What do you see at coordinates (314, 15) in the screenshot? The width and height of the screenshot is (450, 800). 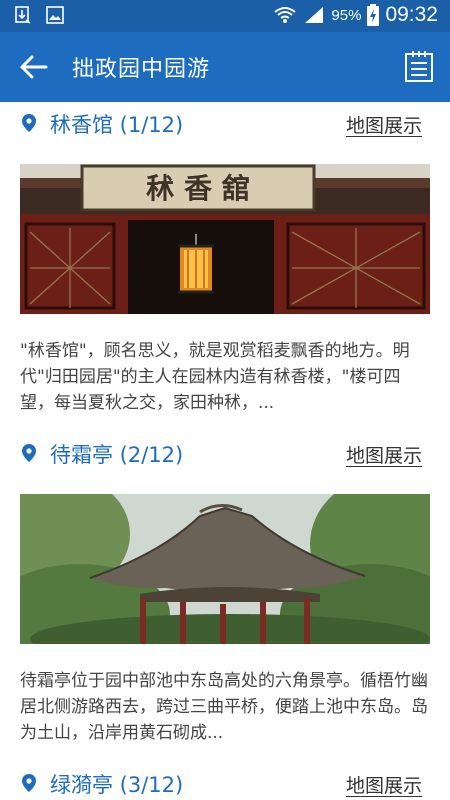 I see `signal-icon` at bounding box center [314, 15].